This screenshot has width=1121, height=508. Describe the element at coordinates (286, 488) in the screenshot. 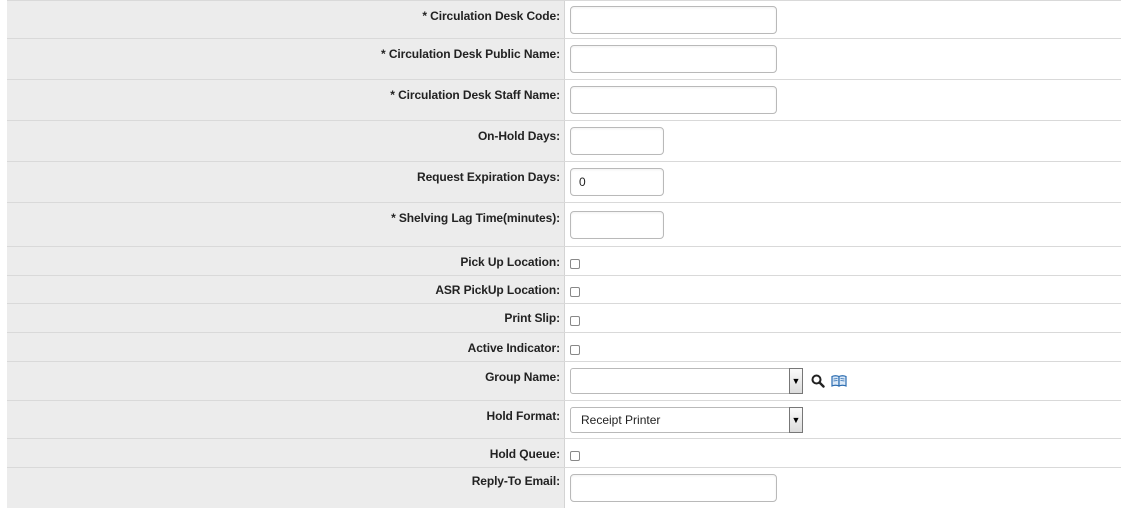

I see `field-label: Reply-To Email:` at that location.